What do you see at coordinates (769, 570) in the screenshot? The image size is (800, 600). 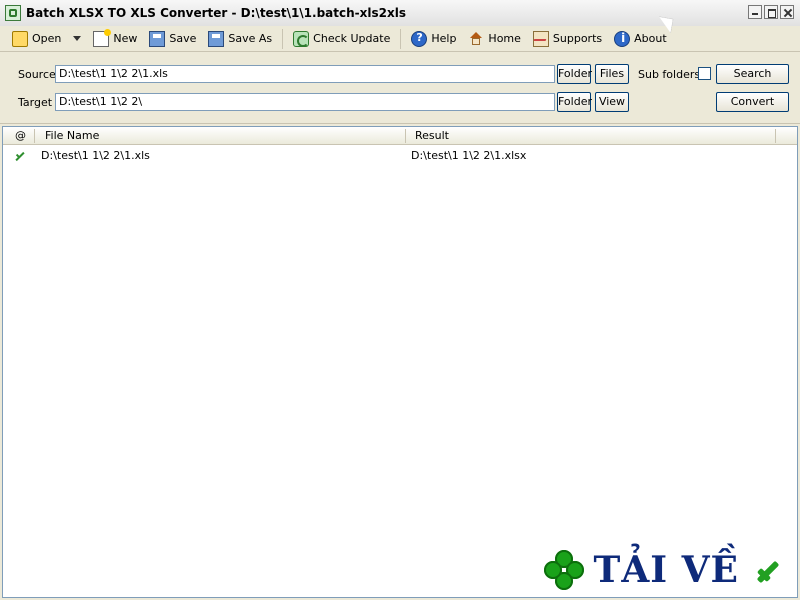 I see `watermark-checkmark-icon` at bounding box center [769, 570].